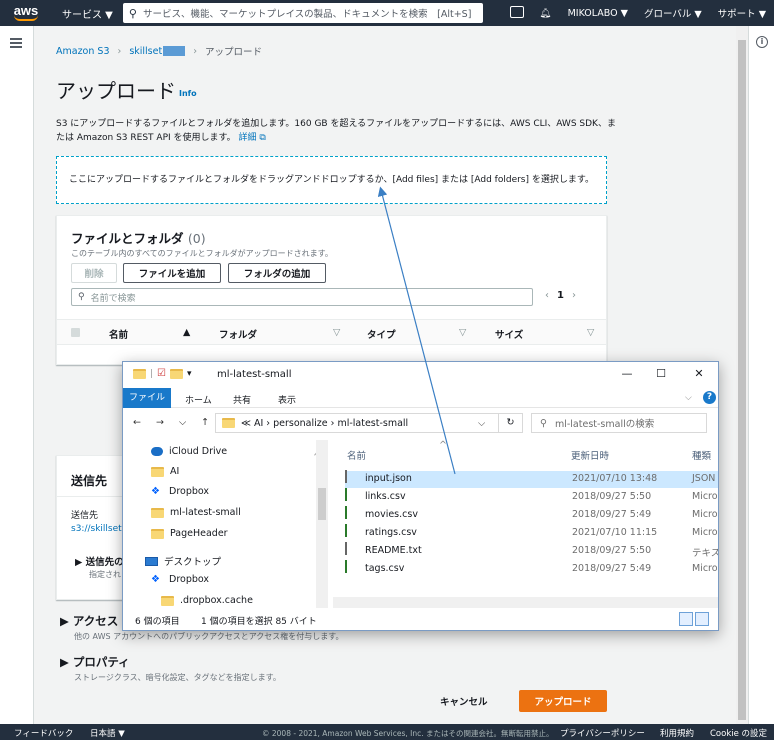 The height and width of the screenshot is (740, 774). Describe the element at coordinates (172, 273) in the screenshot. I see `add-files-button: ファイルを追加` at that location.